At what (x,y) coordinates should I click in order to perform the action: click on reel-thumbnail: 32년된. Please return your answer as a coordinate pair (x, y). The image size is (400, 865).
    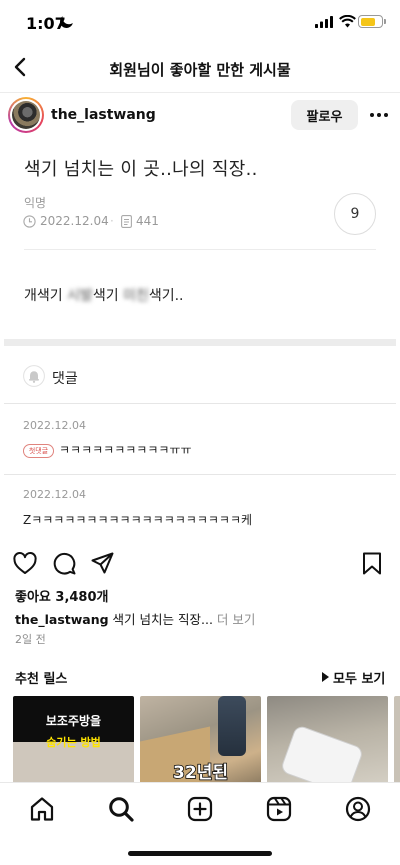
    Looking at the image, I should click on (200, 744).